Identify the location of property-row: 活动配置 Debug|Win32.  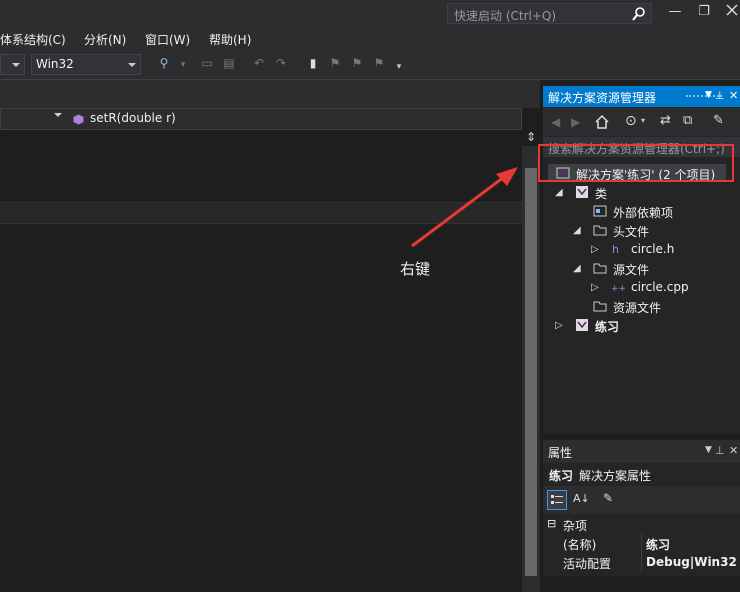
(641, 562).